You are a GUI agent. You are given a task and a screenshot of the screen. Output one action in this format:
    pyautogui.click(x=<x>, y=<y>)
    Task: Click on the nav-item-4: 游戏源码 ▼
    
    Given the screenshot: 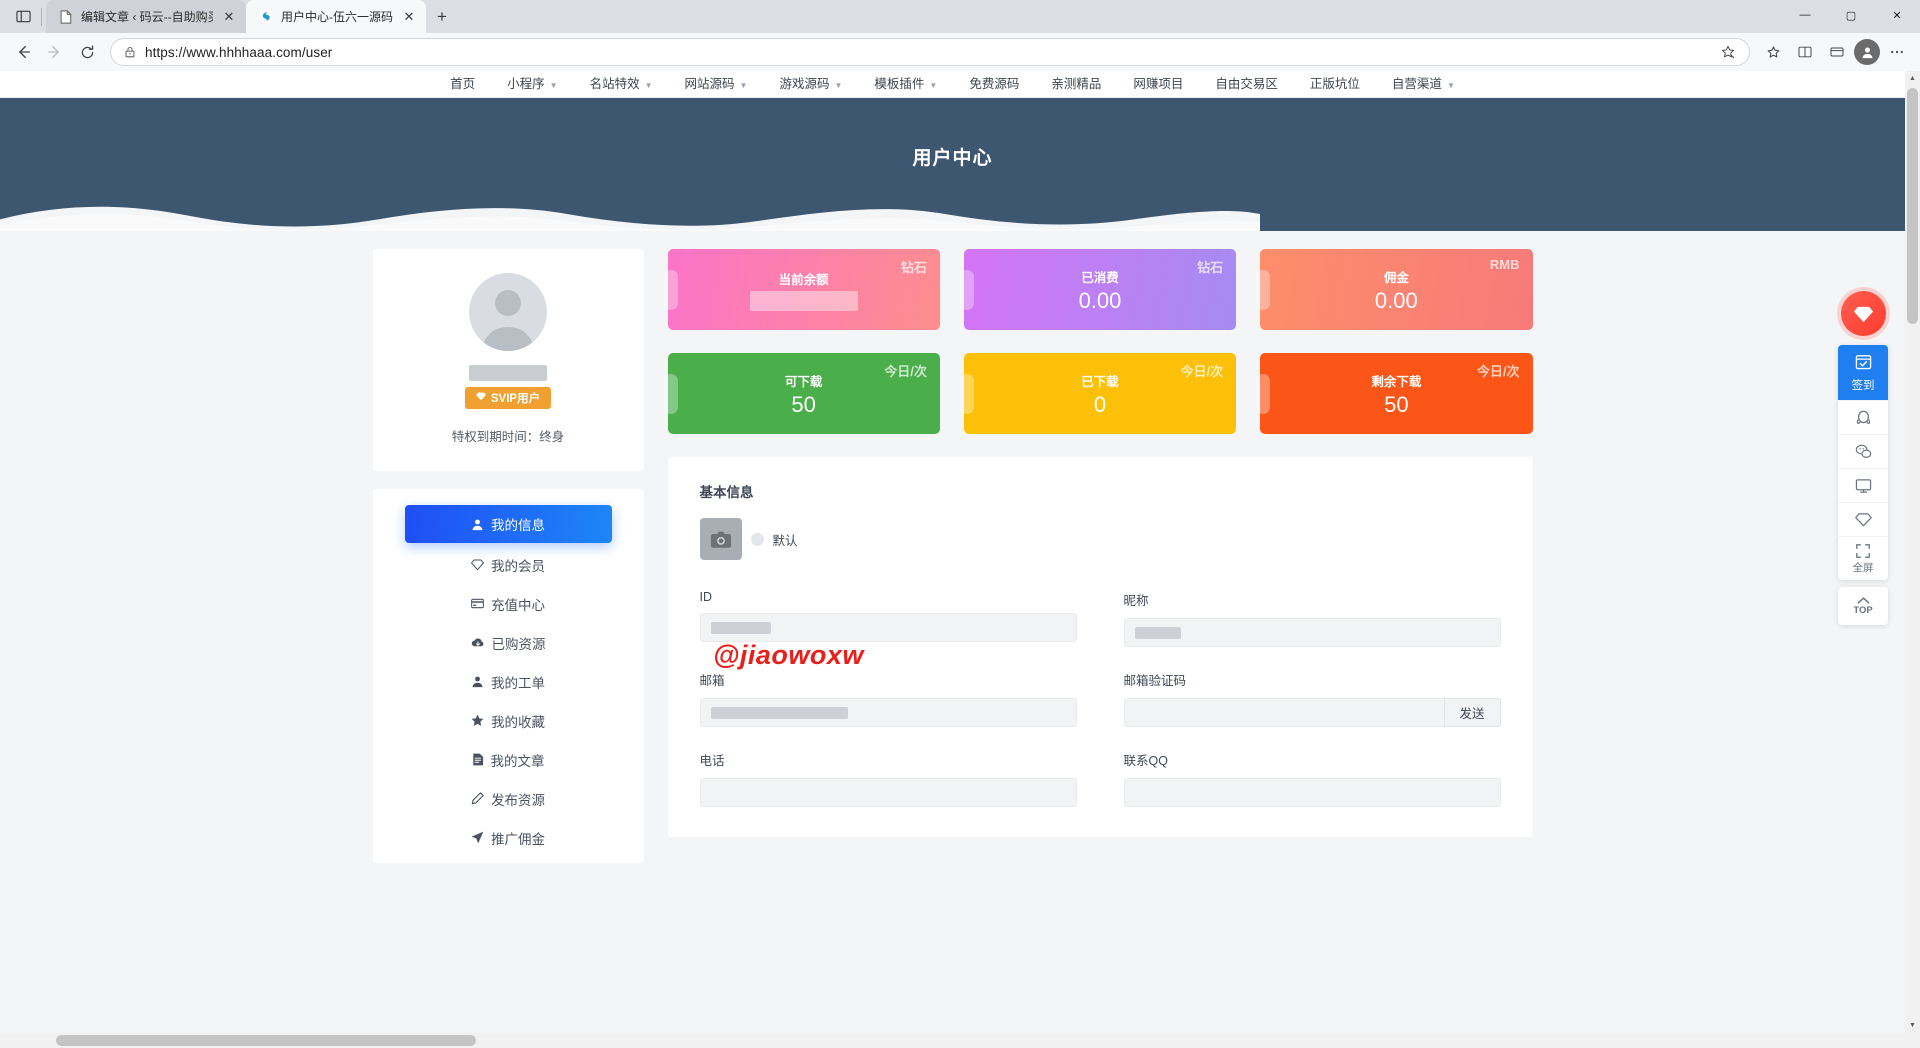 What is the action you would take?
    pyautogui.click(x=810, y=84)
    